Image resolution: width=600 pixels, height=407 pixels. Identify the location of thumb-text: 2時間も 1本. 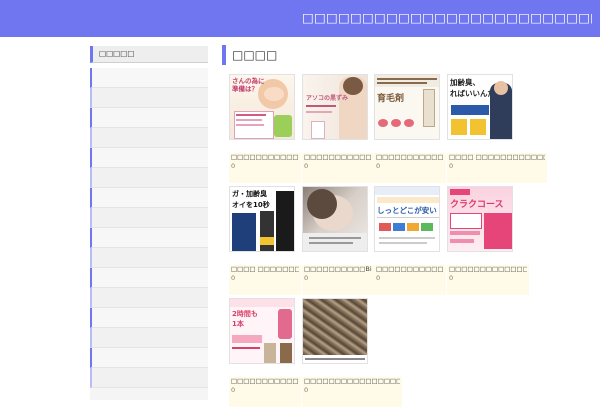
(245, 319).